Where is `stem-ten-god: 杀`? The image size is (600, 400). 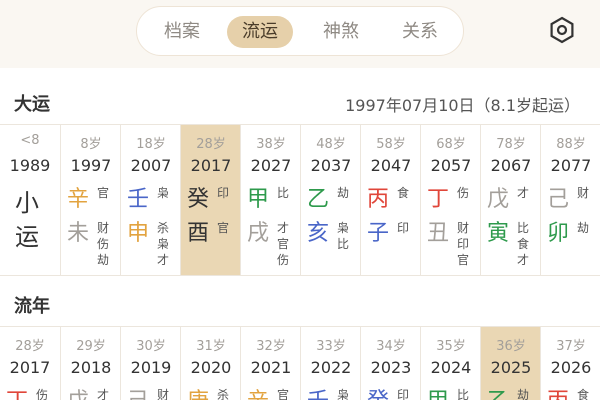 stem-ten-god: 杀 is located at coordinates (223, 394).